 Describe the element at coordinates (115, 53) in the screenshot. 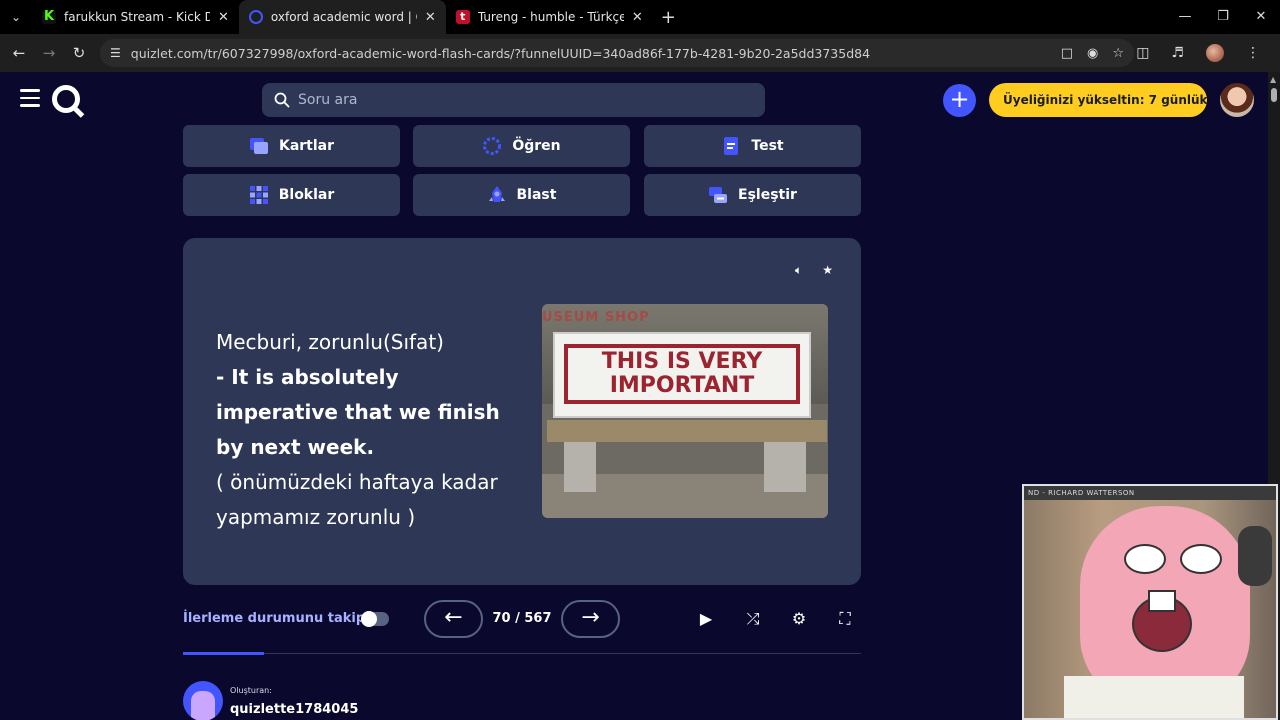

I see `site-info-icon: ☰` at that location.